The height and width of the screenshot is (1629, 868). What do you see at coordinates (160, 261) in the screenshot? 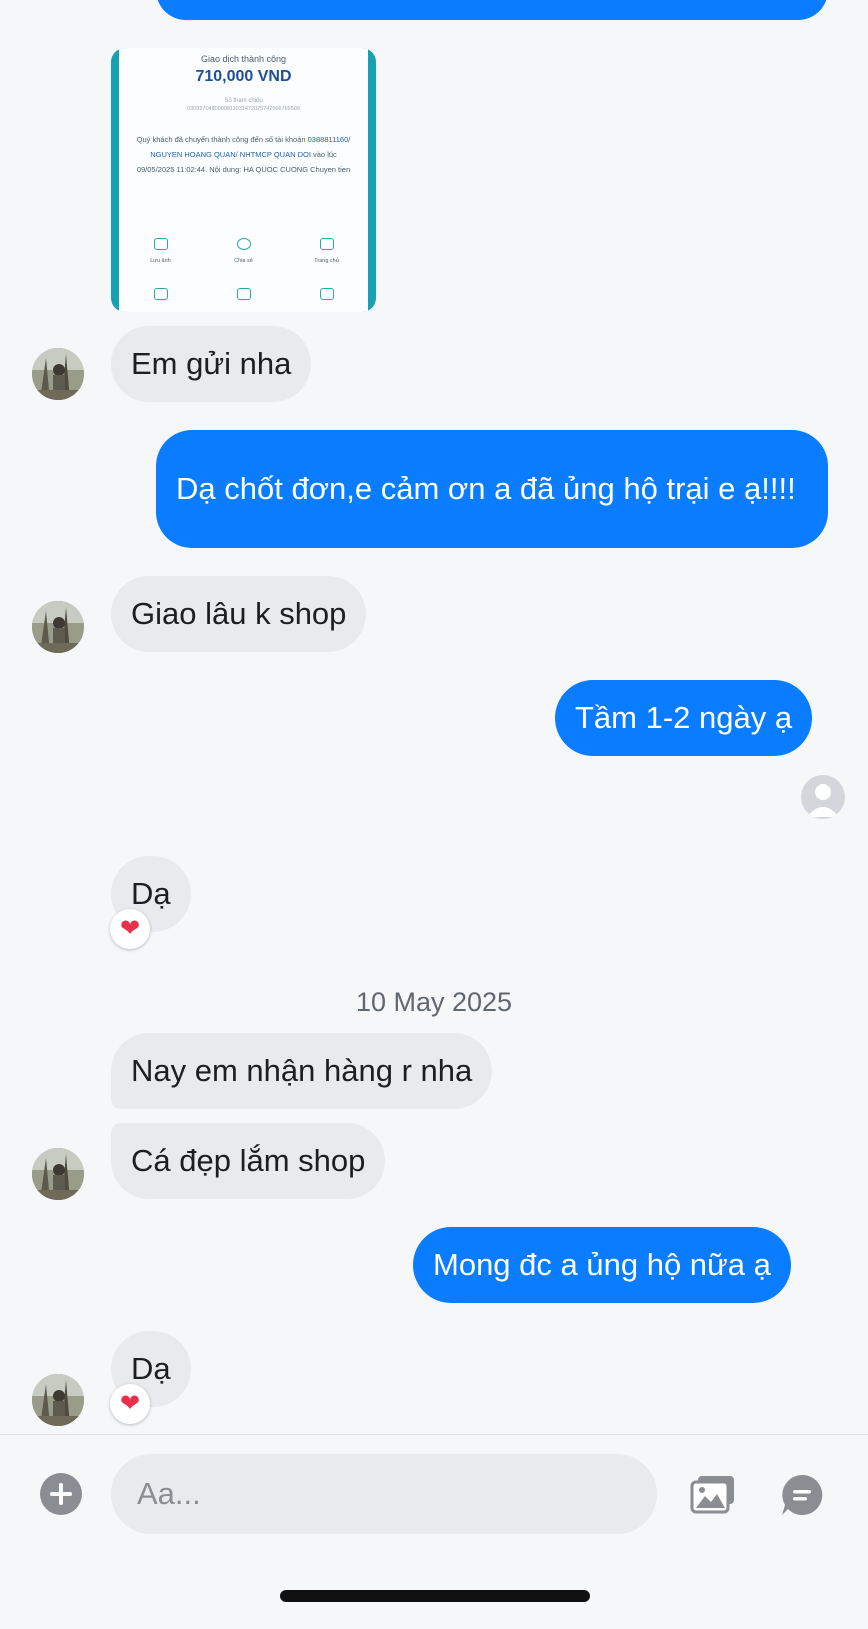
I see `receipt-action-save: Lưu ảnh` at bounding box center [160, 261].